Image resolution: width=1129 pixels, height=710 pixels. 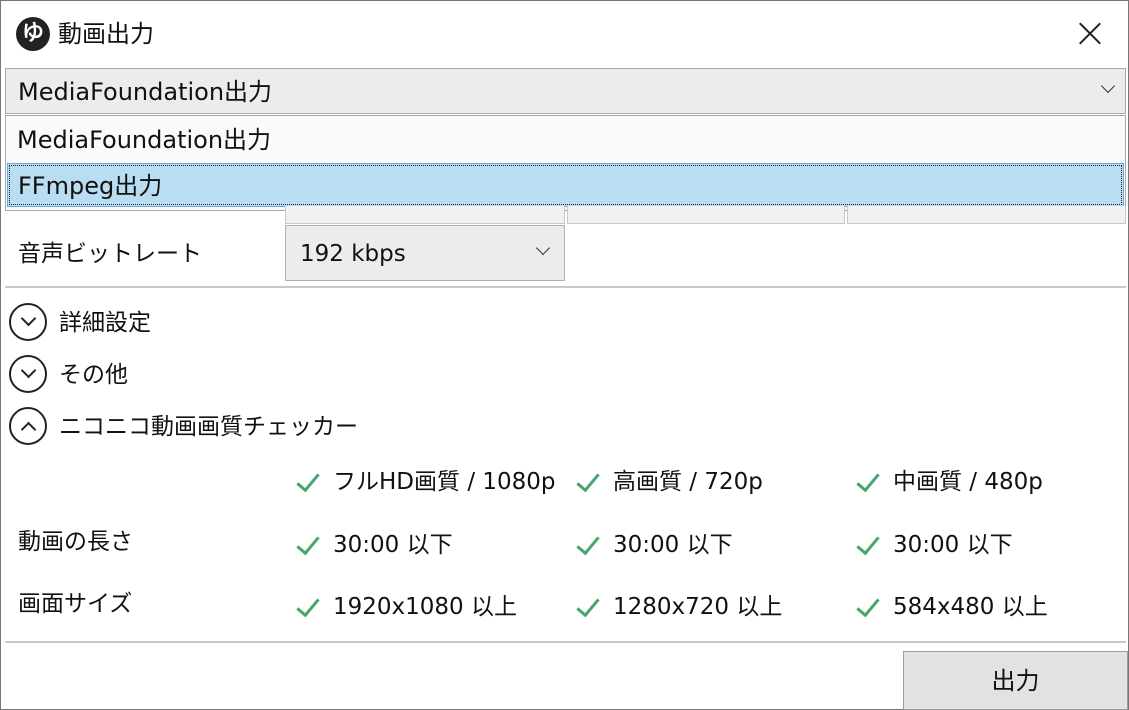 I want to click on window-title: 動画出力, so click(x=106, y=34).